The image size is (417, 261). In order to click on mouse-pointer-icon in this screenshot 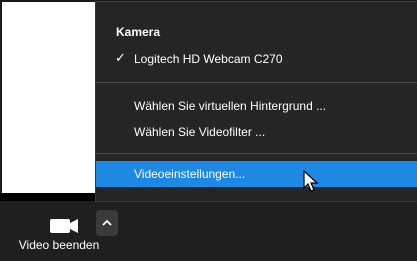, I will do `click(311, 181)`.